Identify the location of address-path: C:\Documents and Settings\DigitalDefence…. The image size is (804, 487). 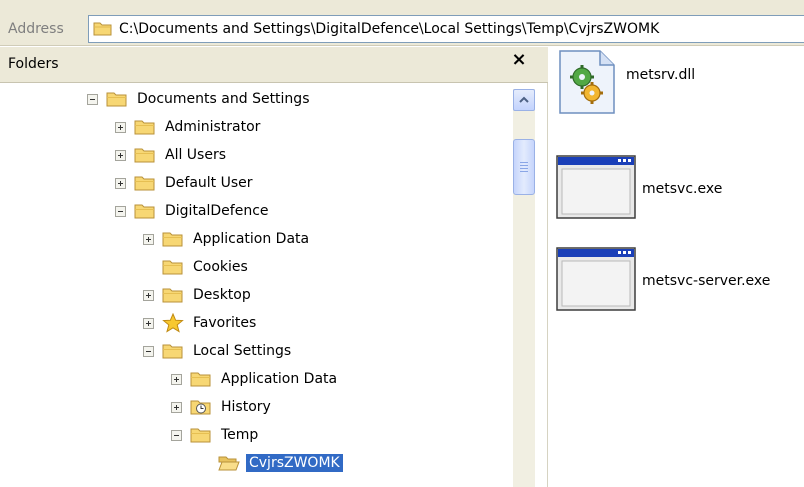
(389, 29).